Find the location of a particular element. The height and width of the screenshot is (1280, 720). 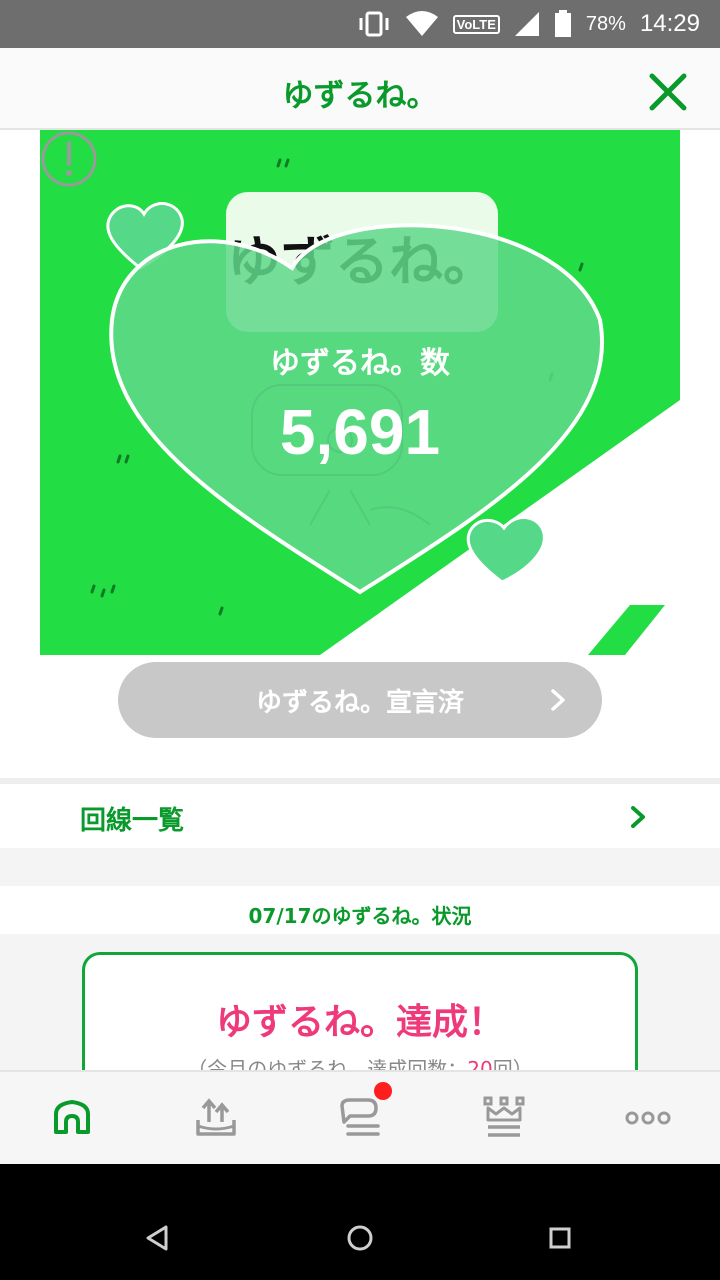

clock: 14:29 is located at coordinates (669, 23).